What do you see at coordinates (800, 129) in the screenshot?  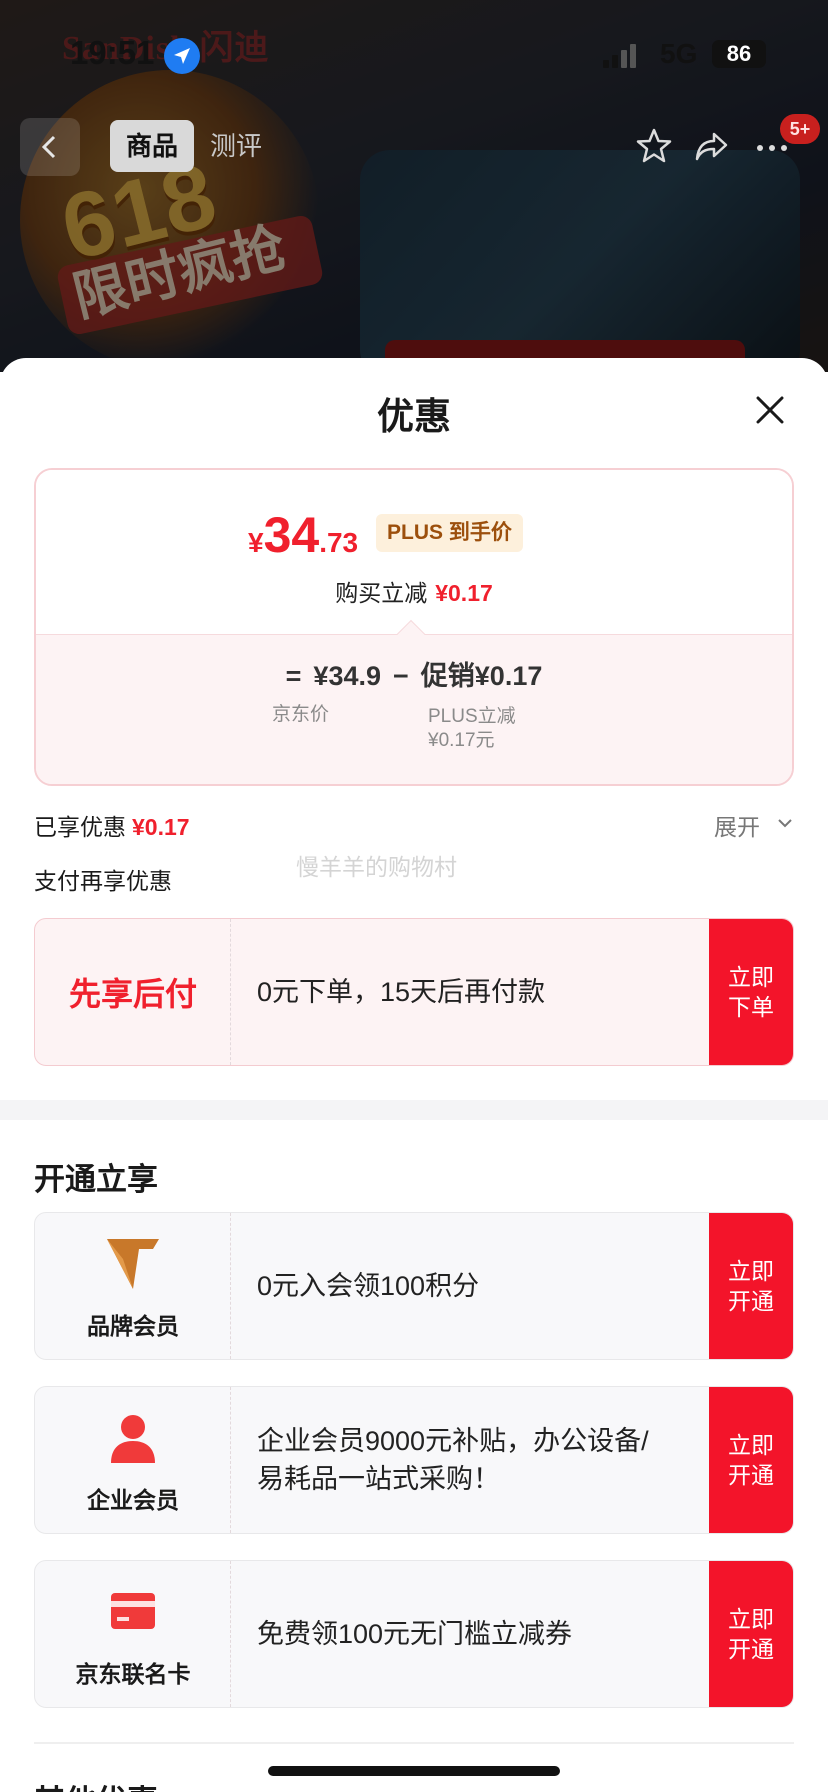 I see `message-badge: 5+` at bounding box center [800, 129].